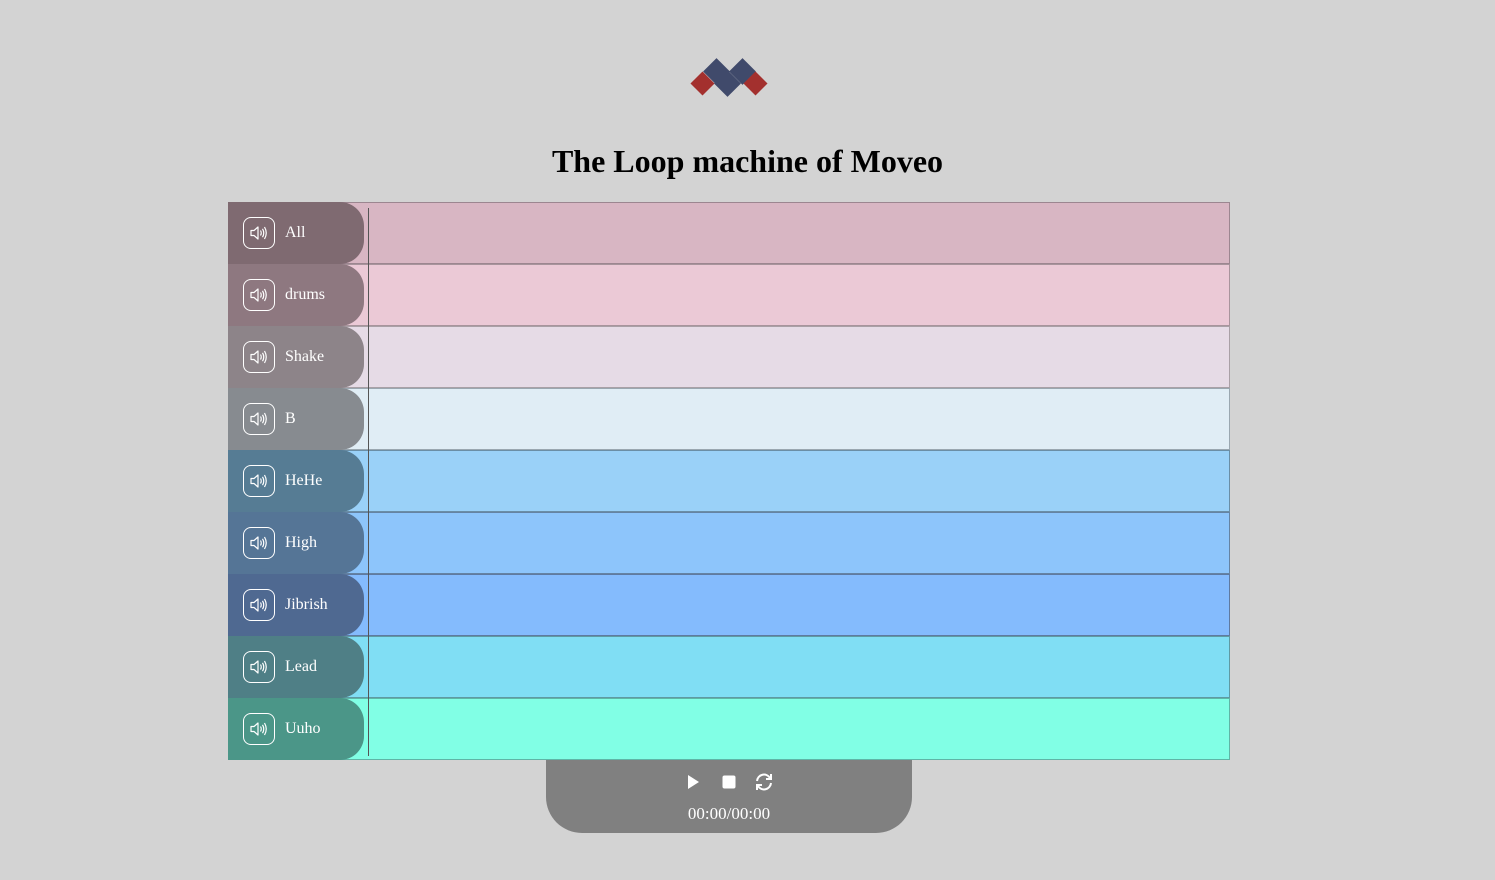  I want to click on track-row: Lead, so click(729, 667).